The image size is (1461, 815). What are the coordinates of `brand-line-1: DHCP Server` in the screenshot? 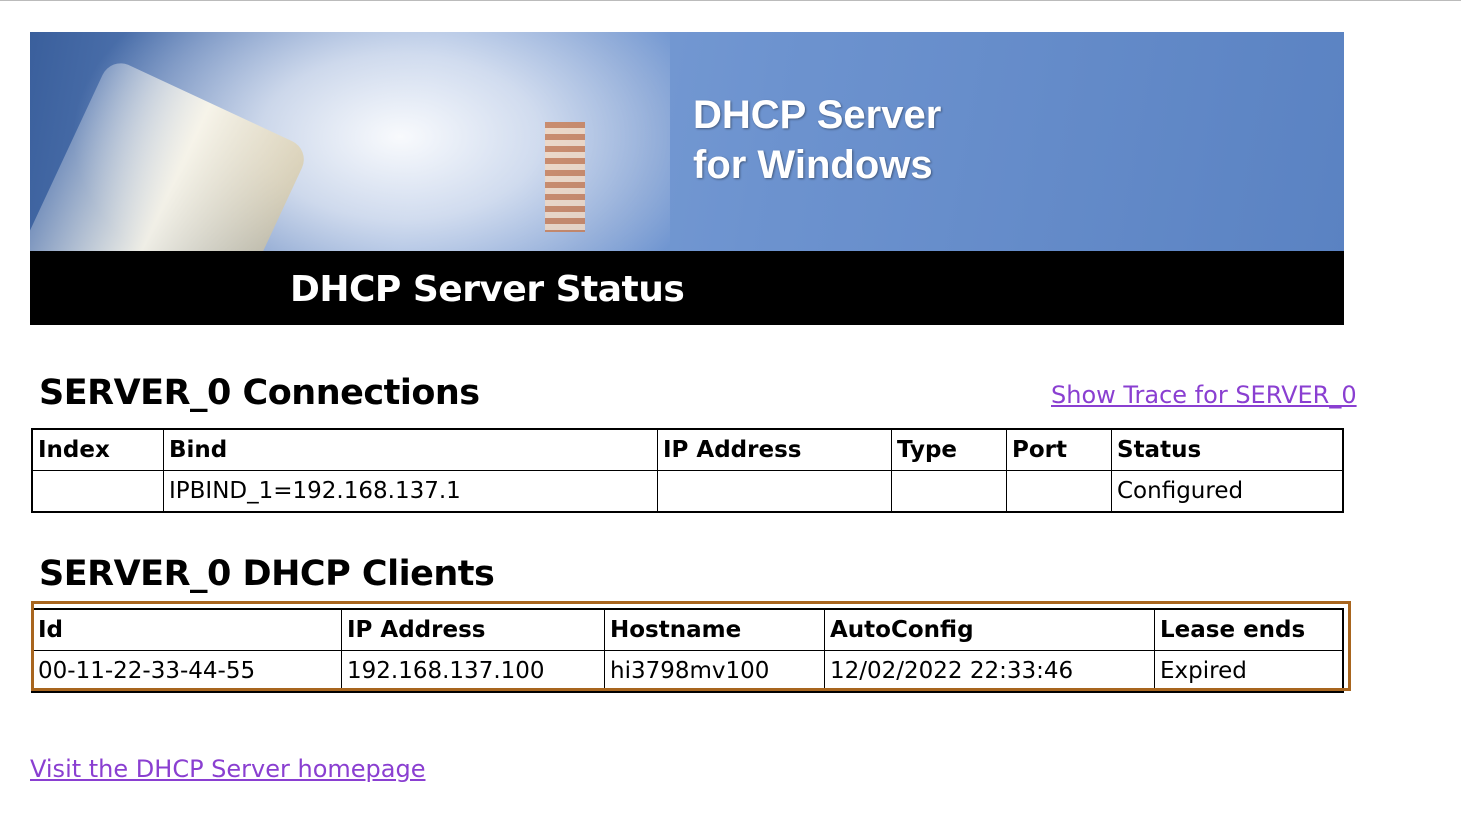 It's located at (817, 115).